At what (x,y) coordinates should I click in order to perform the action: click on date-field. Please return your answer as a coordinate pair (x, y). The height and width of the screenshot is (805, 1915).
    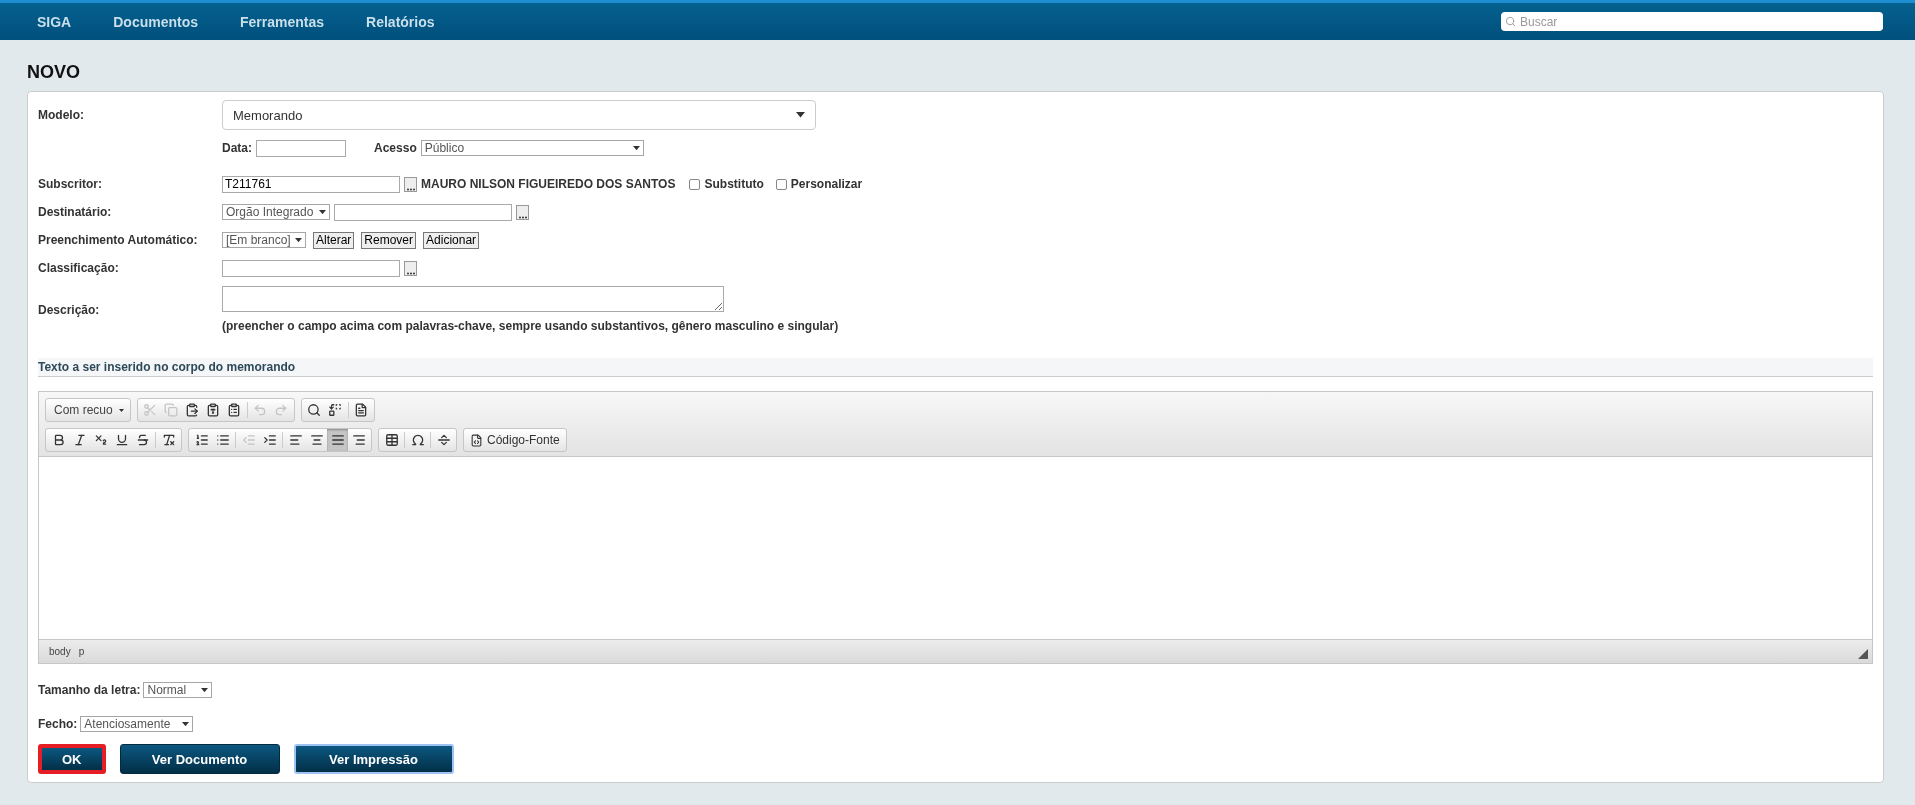
    Looking at the image, I should click on (301, 148).